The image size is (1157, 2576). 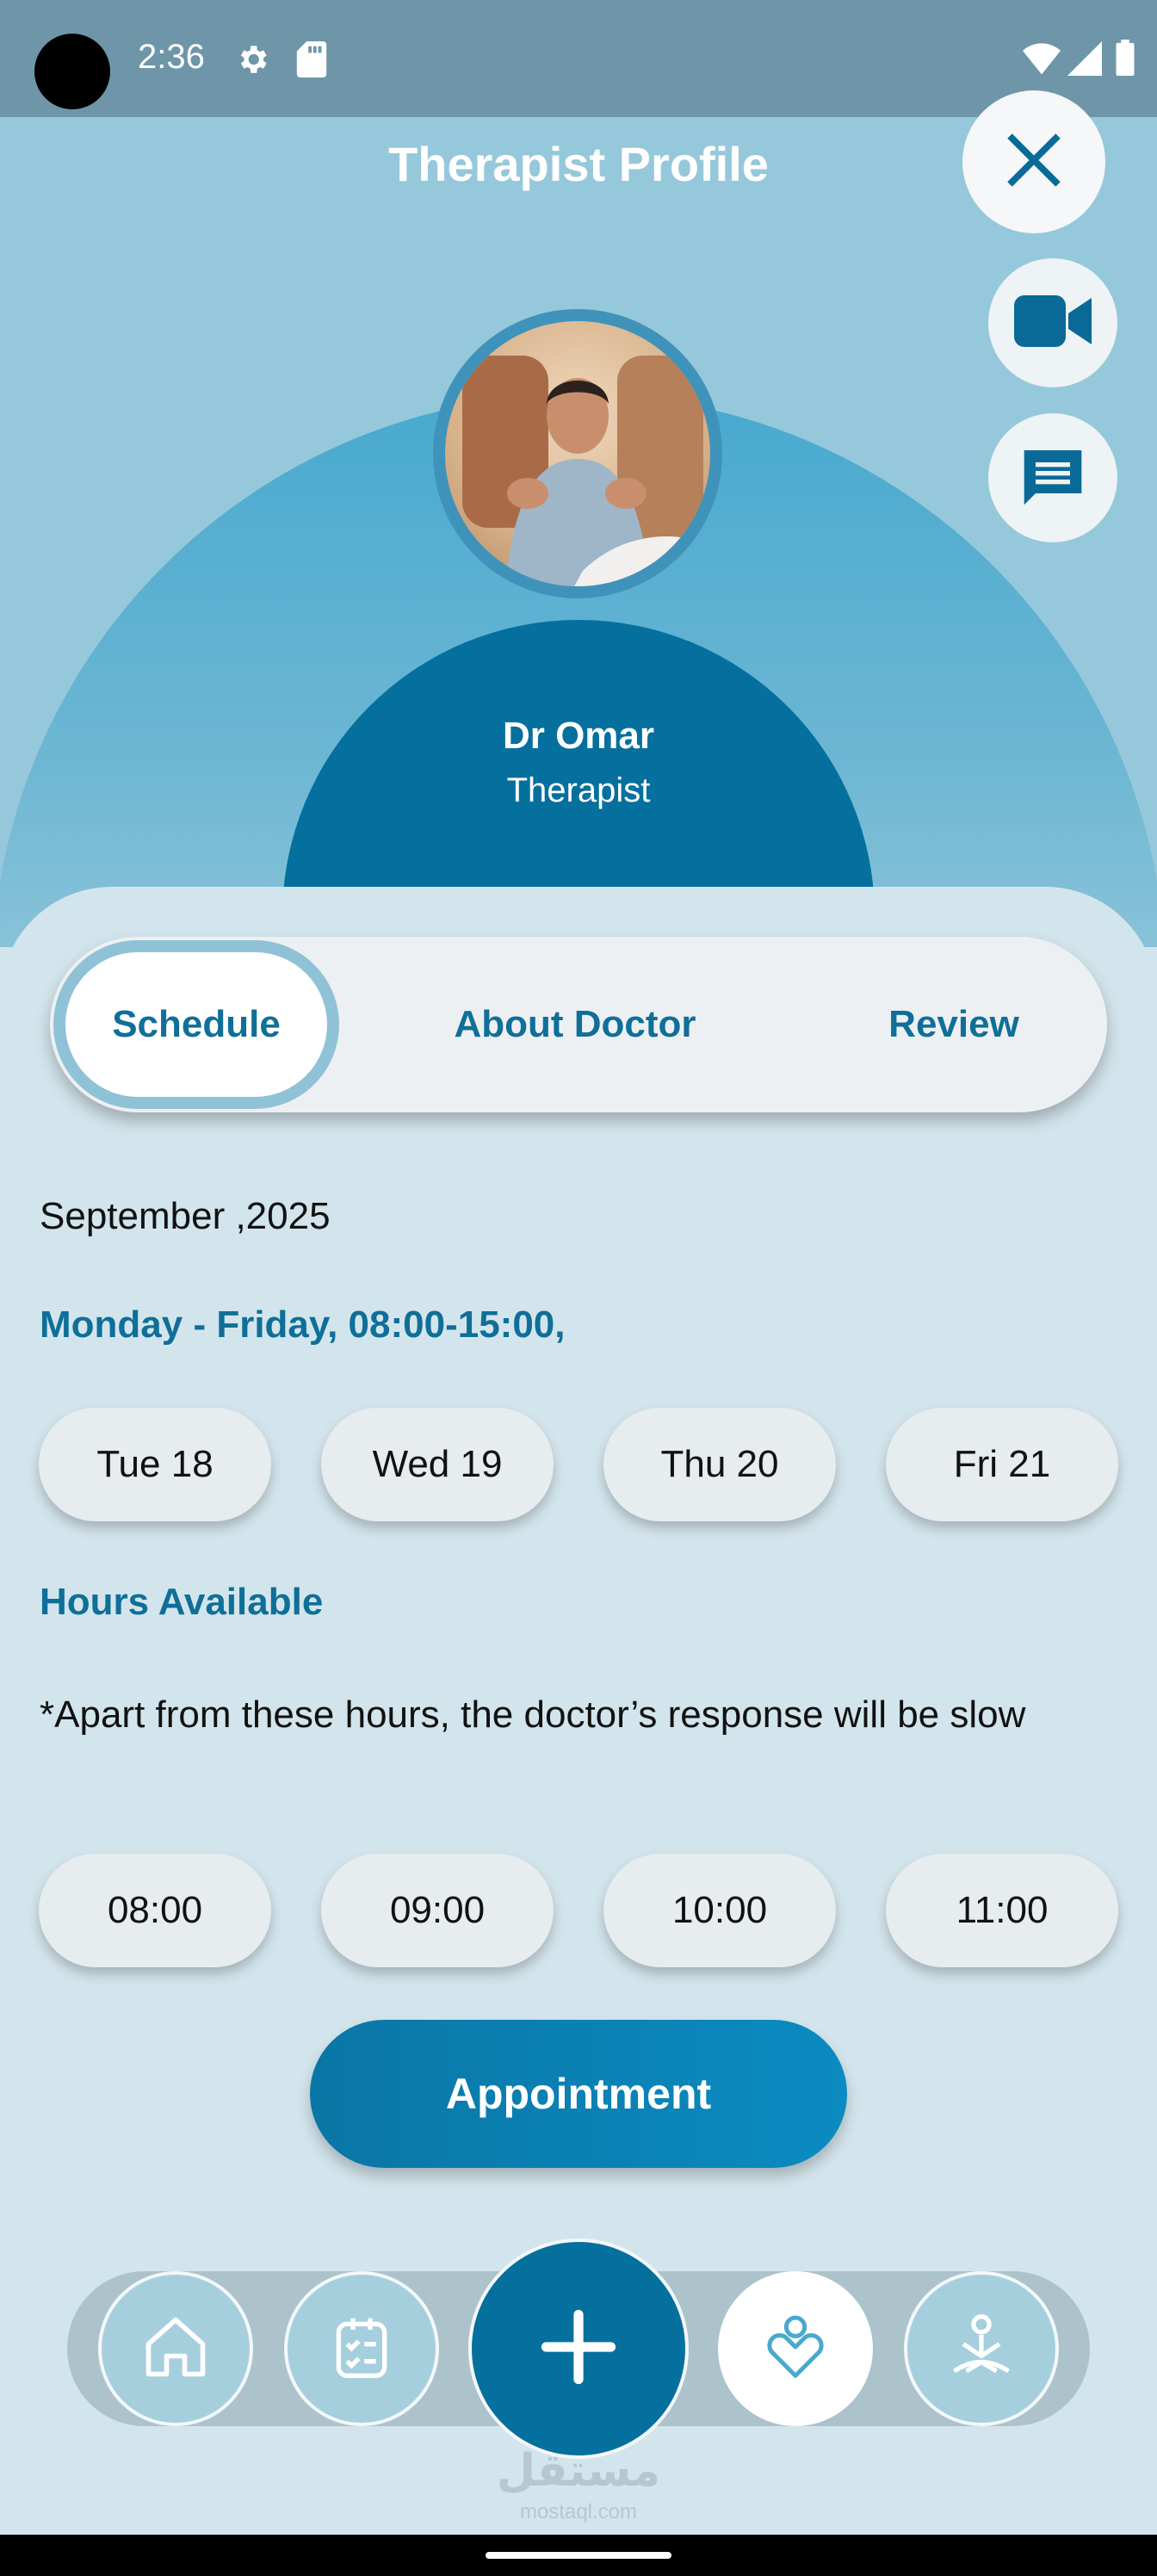 I want to click on tab-schedule-label: Schedule, so click(x=197, y=1024).